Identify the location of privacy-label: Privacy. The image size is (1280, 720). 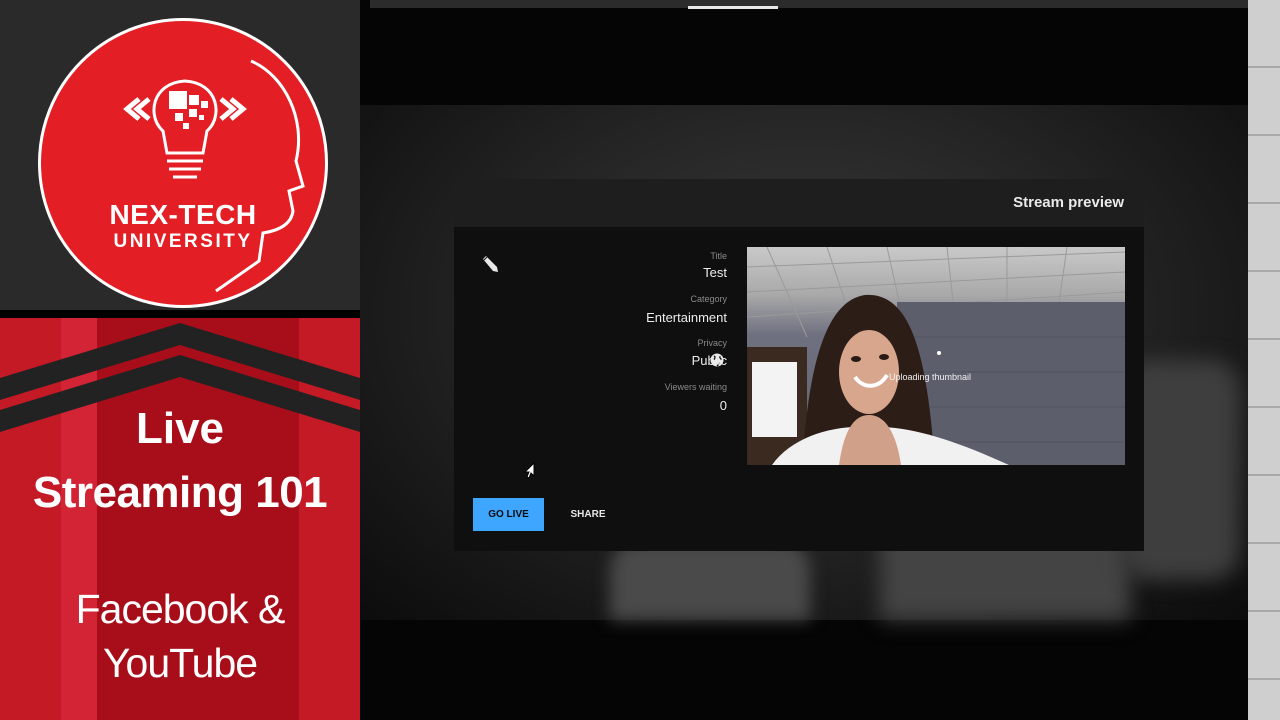
(712, 343).